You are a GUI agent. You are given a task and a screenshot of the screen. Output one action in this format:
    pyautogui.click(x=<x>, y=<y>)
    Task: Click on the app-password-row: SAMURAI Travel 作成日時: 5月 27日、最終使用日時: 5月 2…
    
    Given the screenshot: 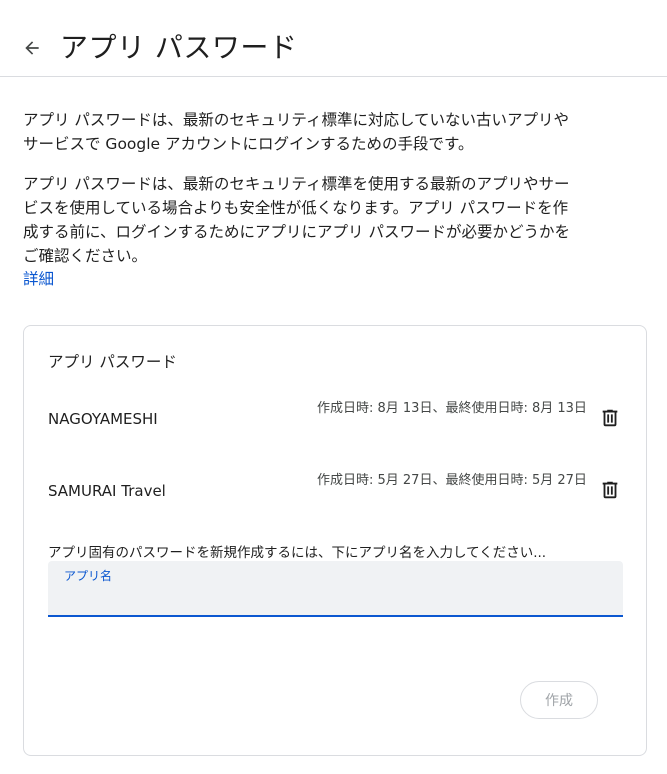 What is the action you would take?
    pyautogui.click(x=335, y=495)
    